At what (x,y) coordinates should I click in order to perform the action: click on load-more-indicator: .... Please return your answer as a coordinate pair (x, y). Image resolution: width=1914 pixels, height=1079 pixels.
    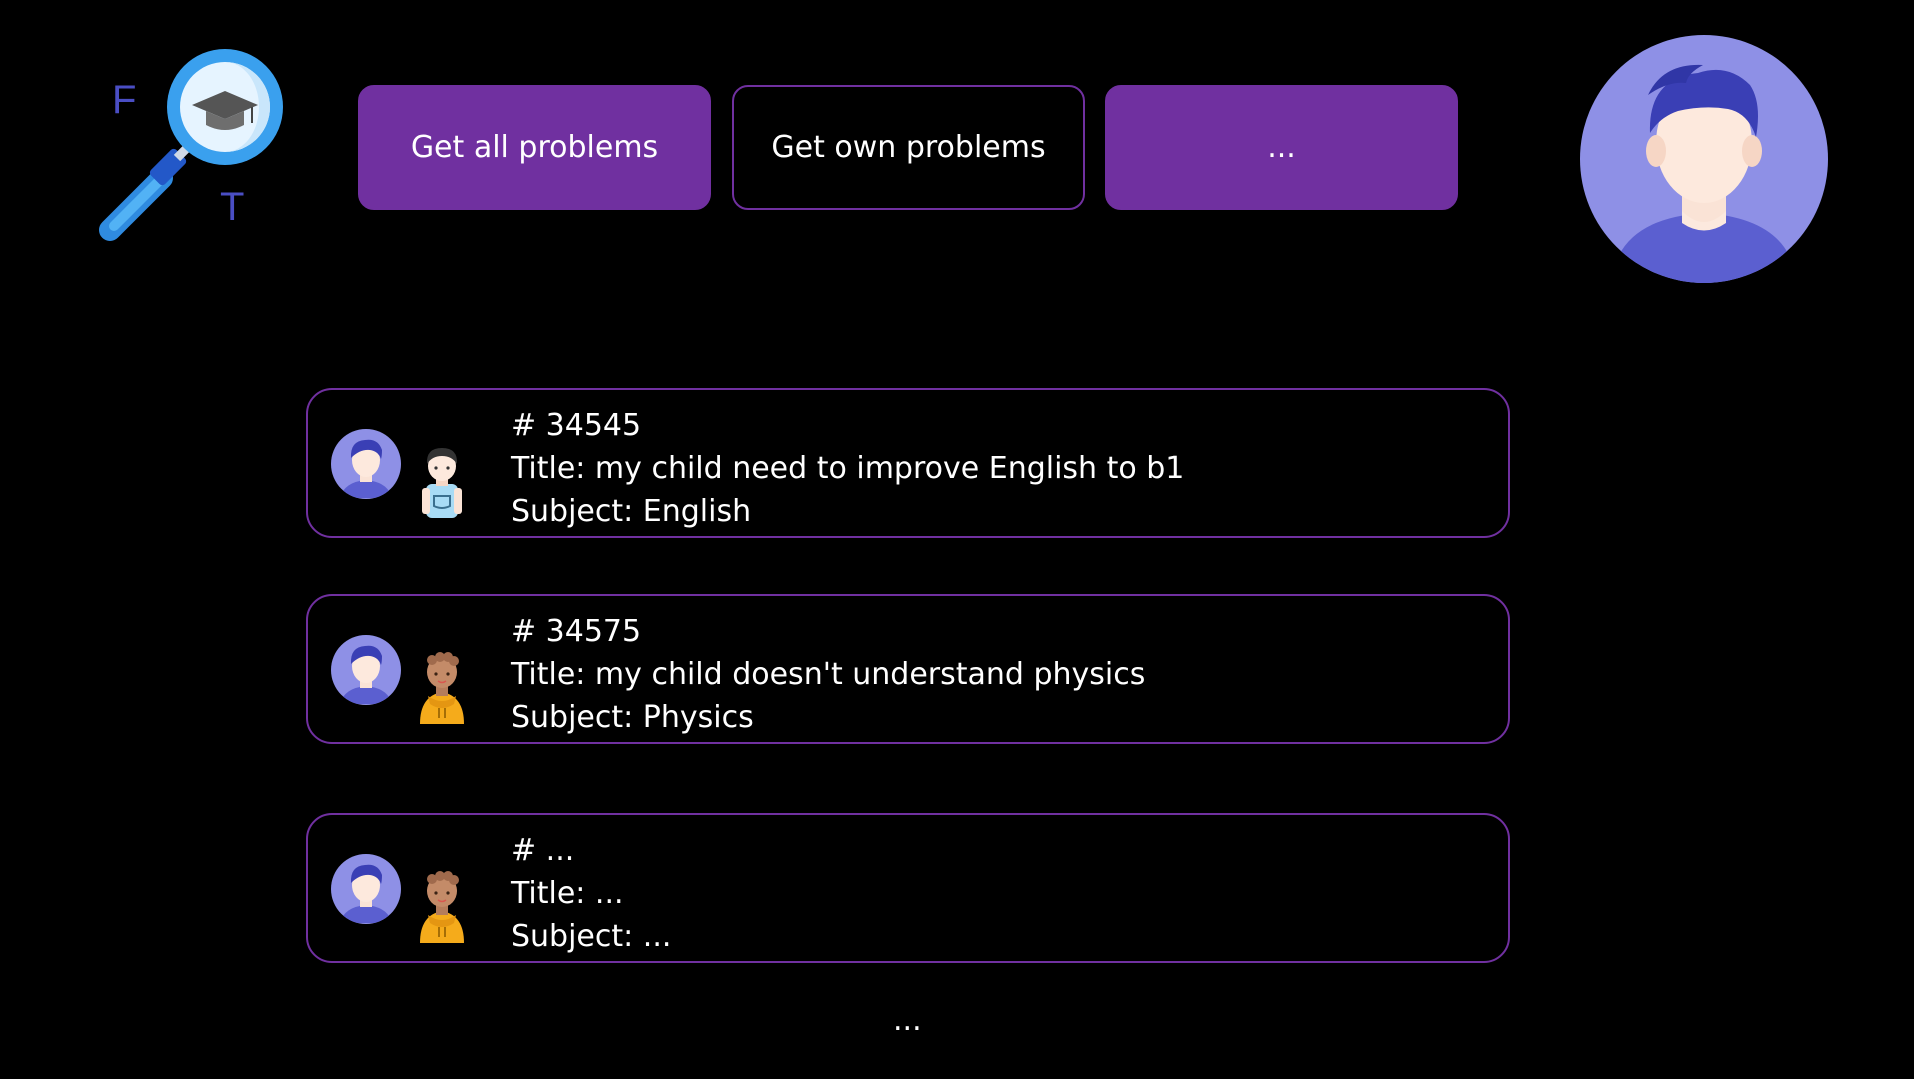
    Looking at the image, I should click on (907, 1020).